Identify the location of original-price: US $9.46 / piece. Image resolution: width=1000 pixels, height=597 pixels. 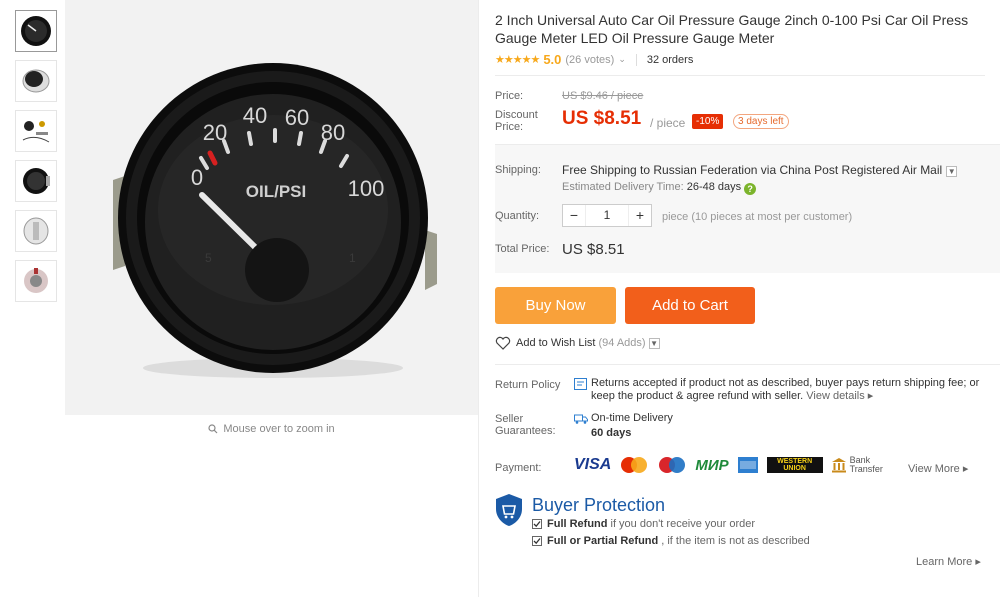
(603, 96).